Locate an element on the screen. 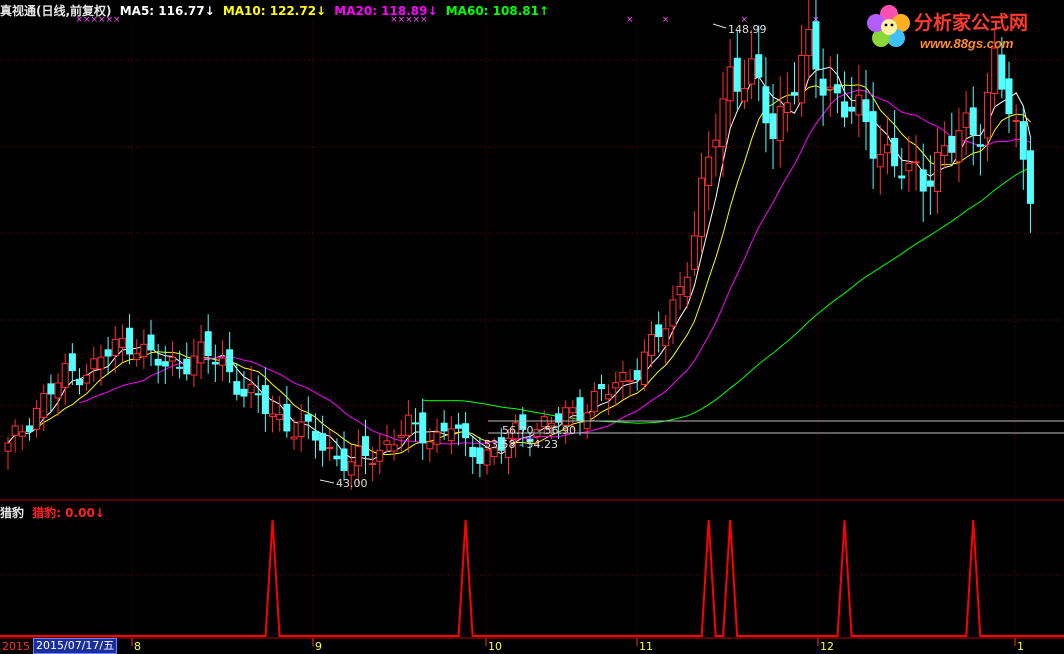  level-b-label: 53.58 - 54.23 is located at coordinates (521, 444).